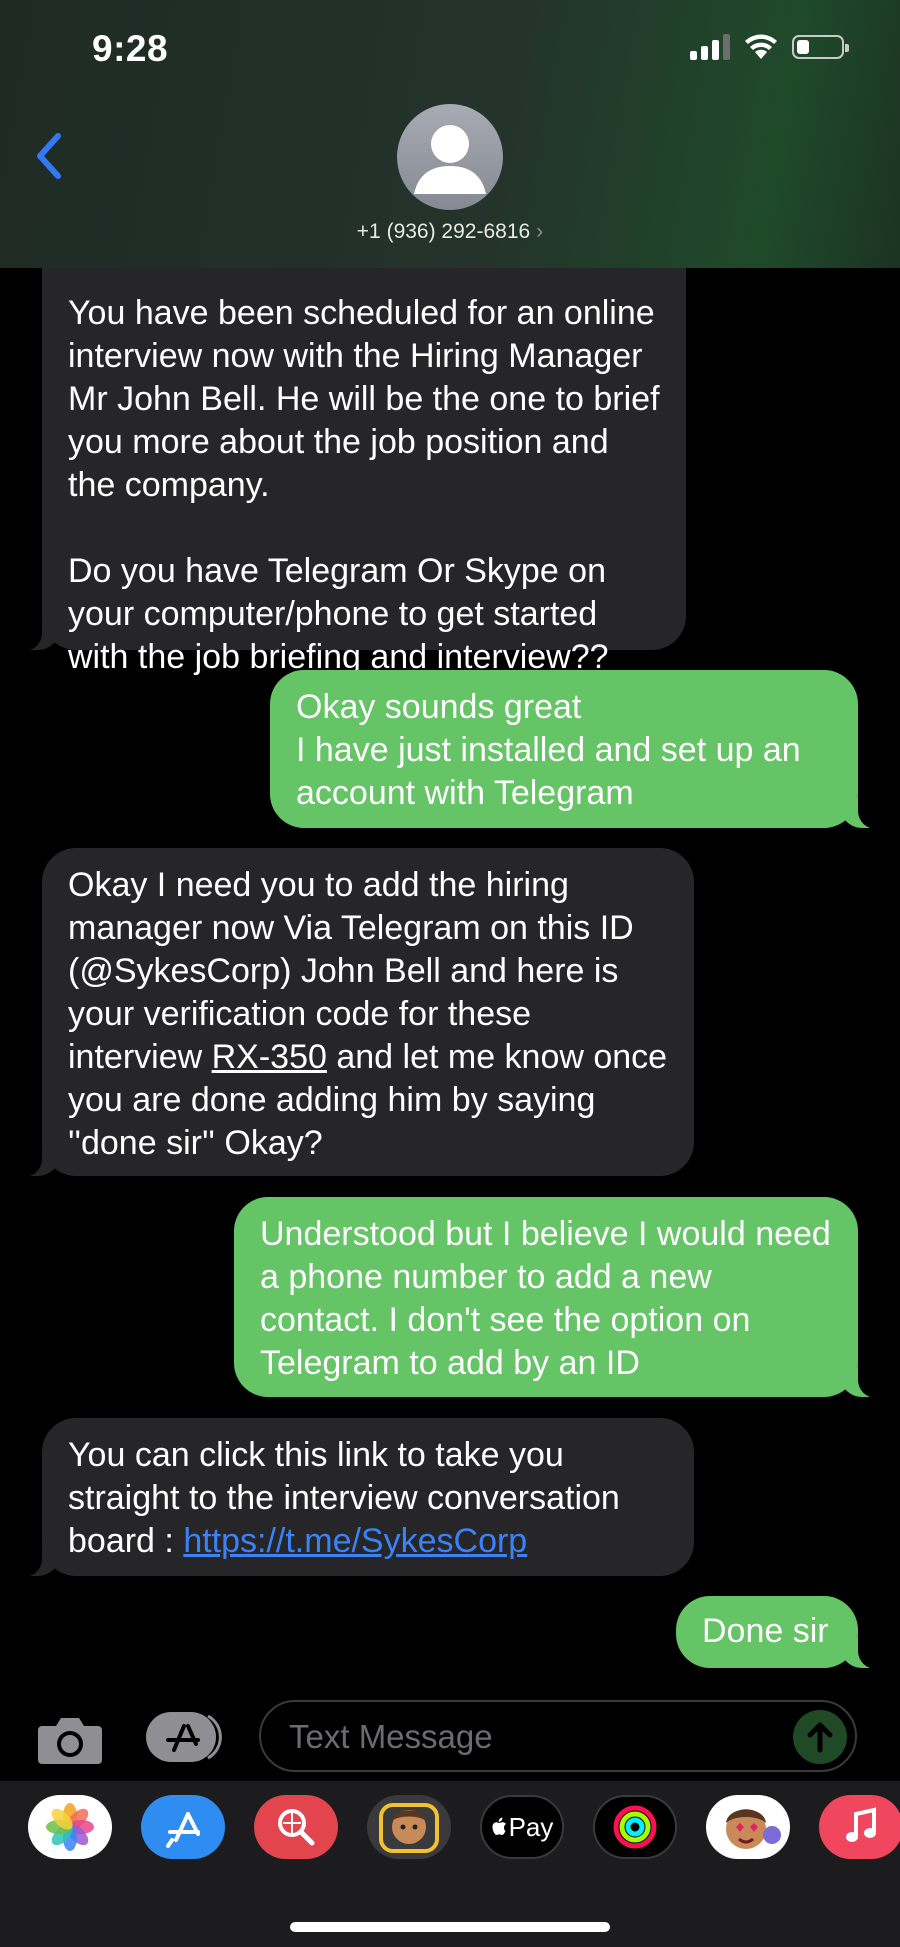 The height and width of the screenshot is (1947, 900). Describe the element at coordinates (820, 47) in the screenshot. I see `battery-icon` at that location.